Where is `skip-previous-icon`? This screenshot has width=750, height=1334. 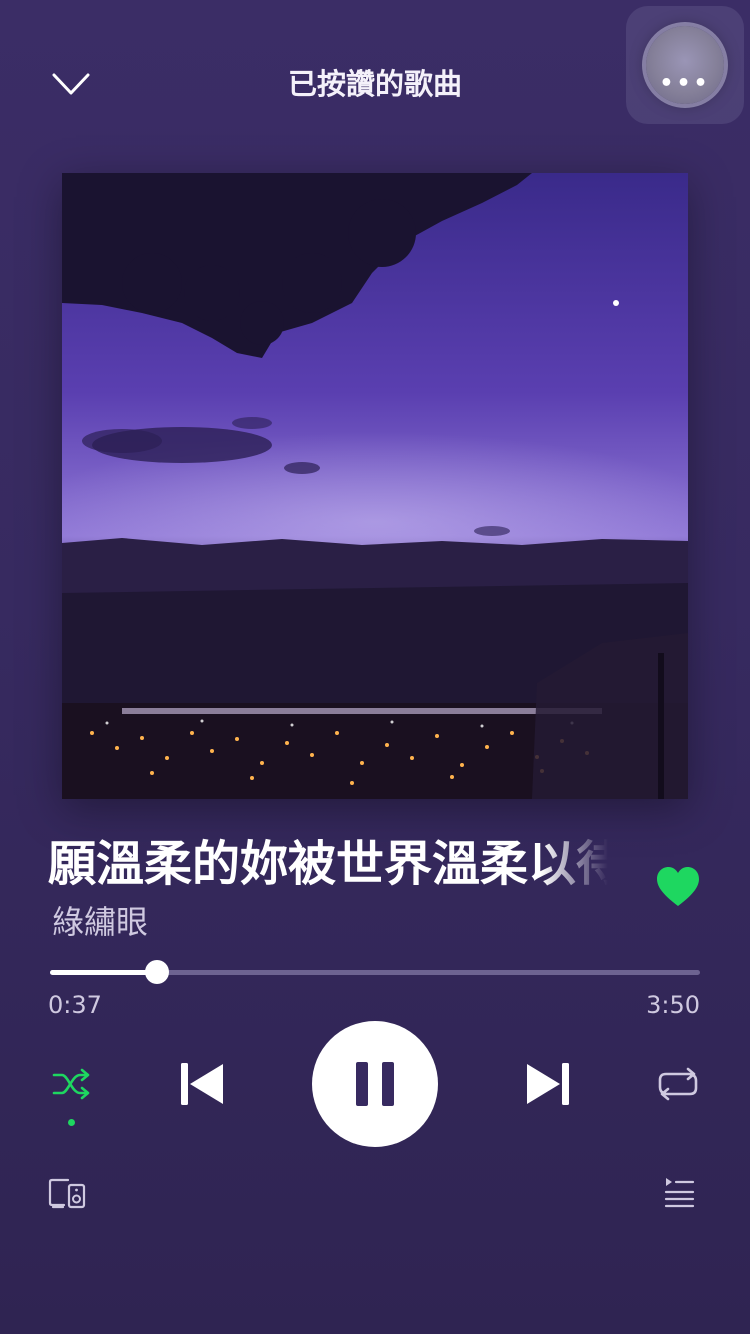
skip-previous-icon is located at coordinates (202, 1084).